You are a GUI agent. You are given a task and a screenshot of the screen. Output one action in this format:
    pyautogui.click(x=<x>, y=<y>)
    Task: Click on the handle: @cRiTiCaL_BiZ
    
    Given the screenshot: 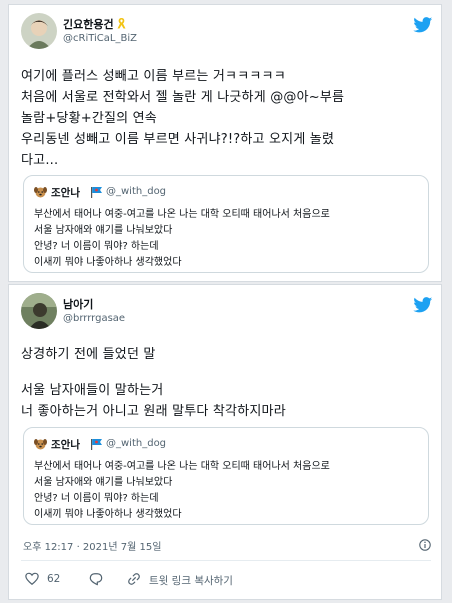 What is the action you would take?
    pyautogui.click(x=100, y=38)
    